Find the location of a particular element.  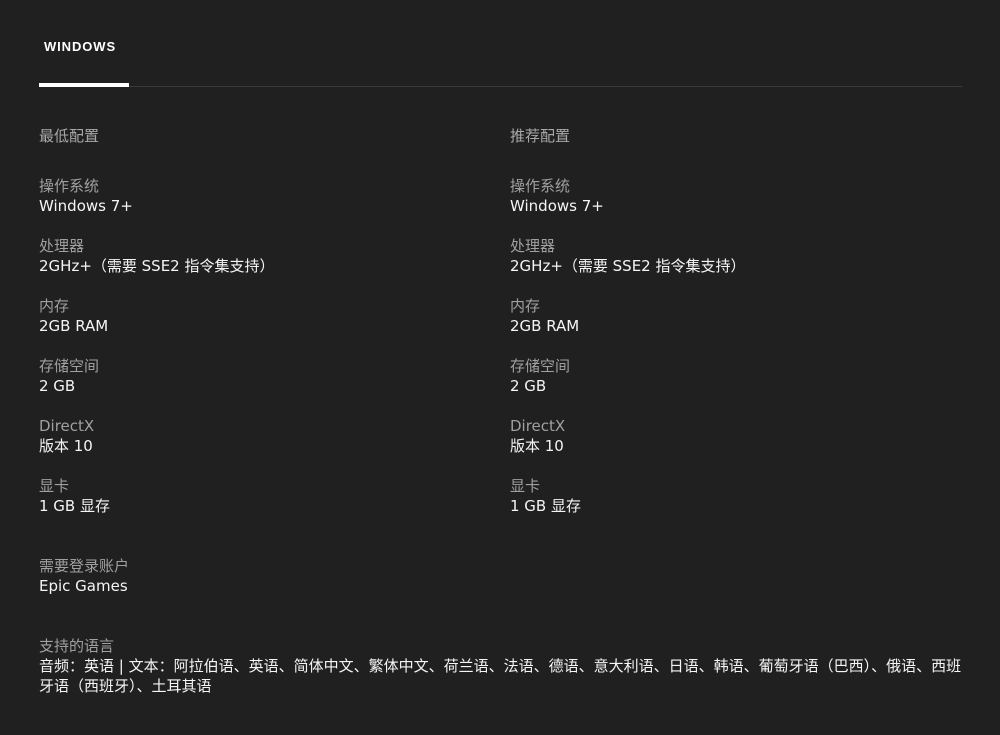

platform-tabs: WINDOWS is located at coordinates (500, 43).